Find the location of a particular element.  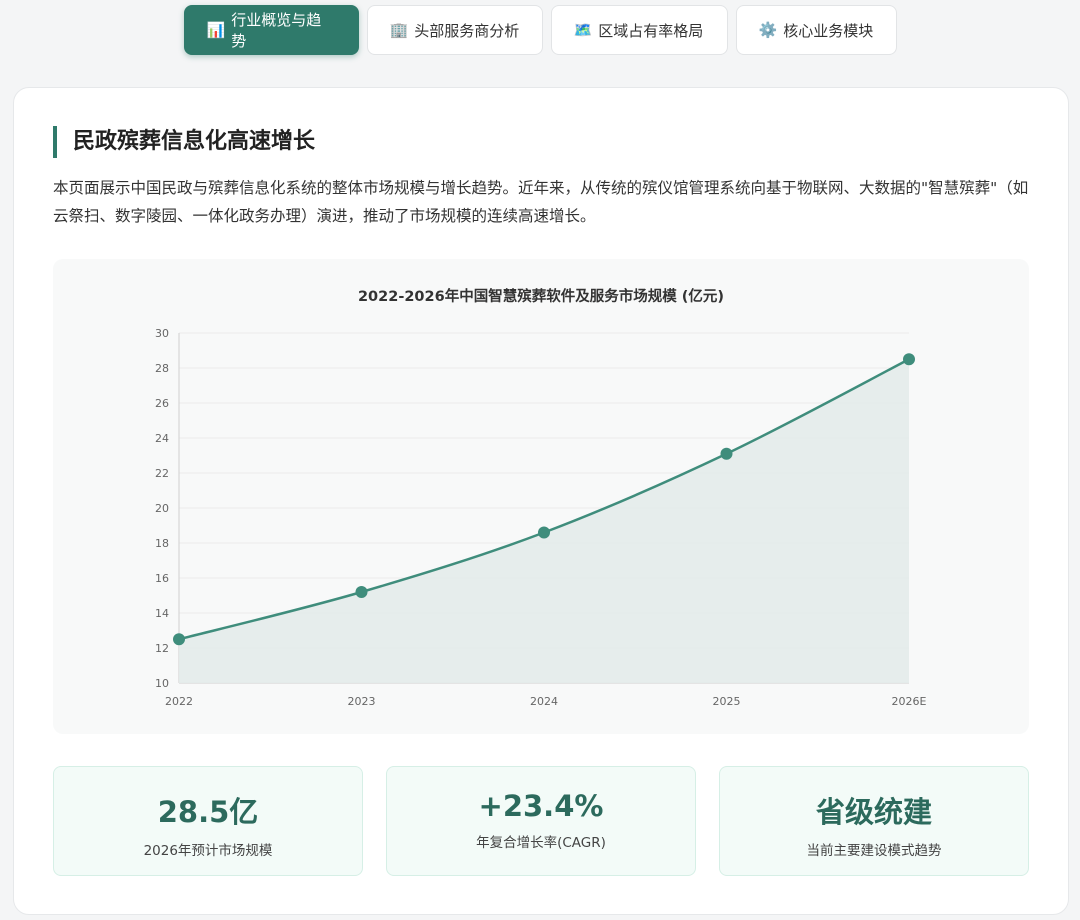

x-tick-label: 2025 is located at coordinates (727, 701).